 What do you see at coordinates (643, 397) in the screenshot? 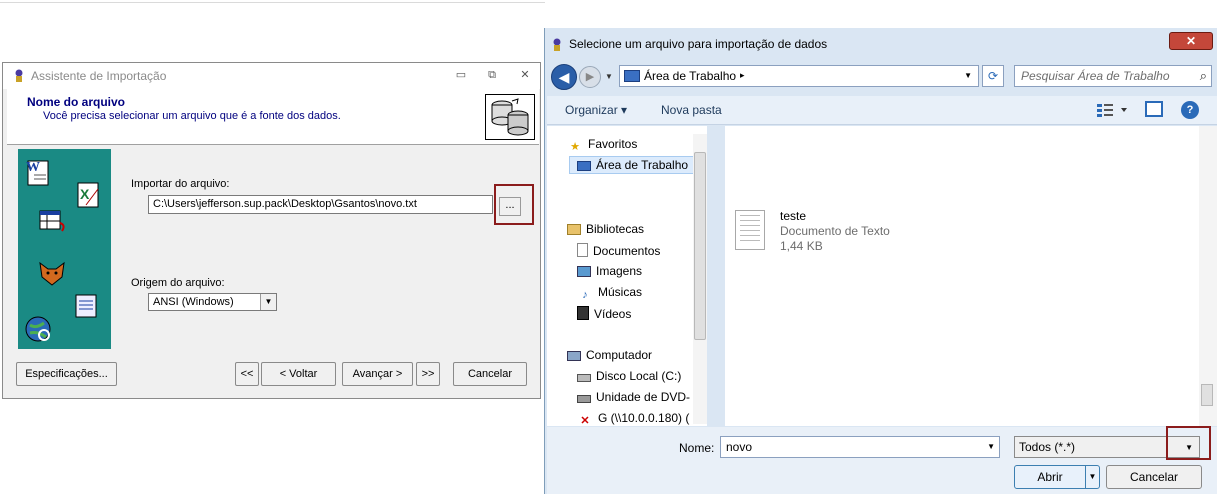
I see `nav-dvd-label: Unidade de DVD-` at bounding box center [643, 397].